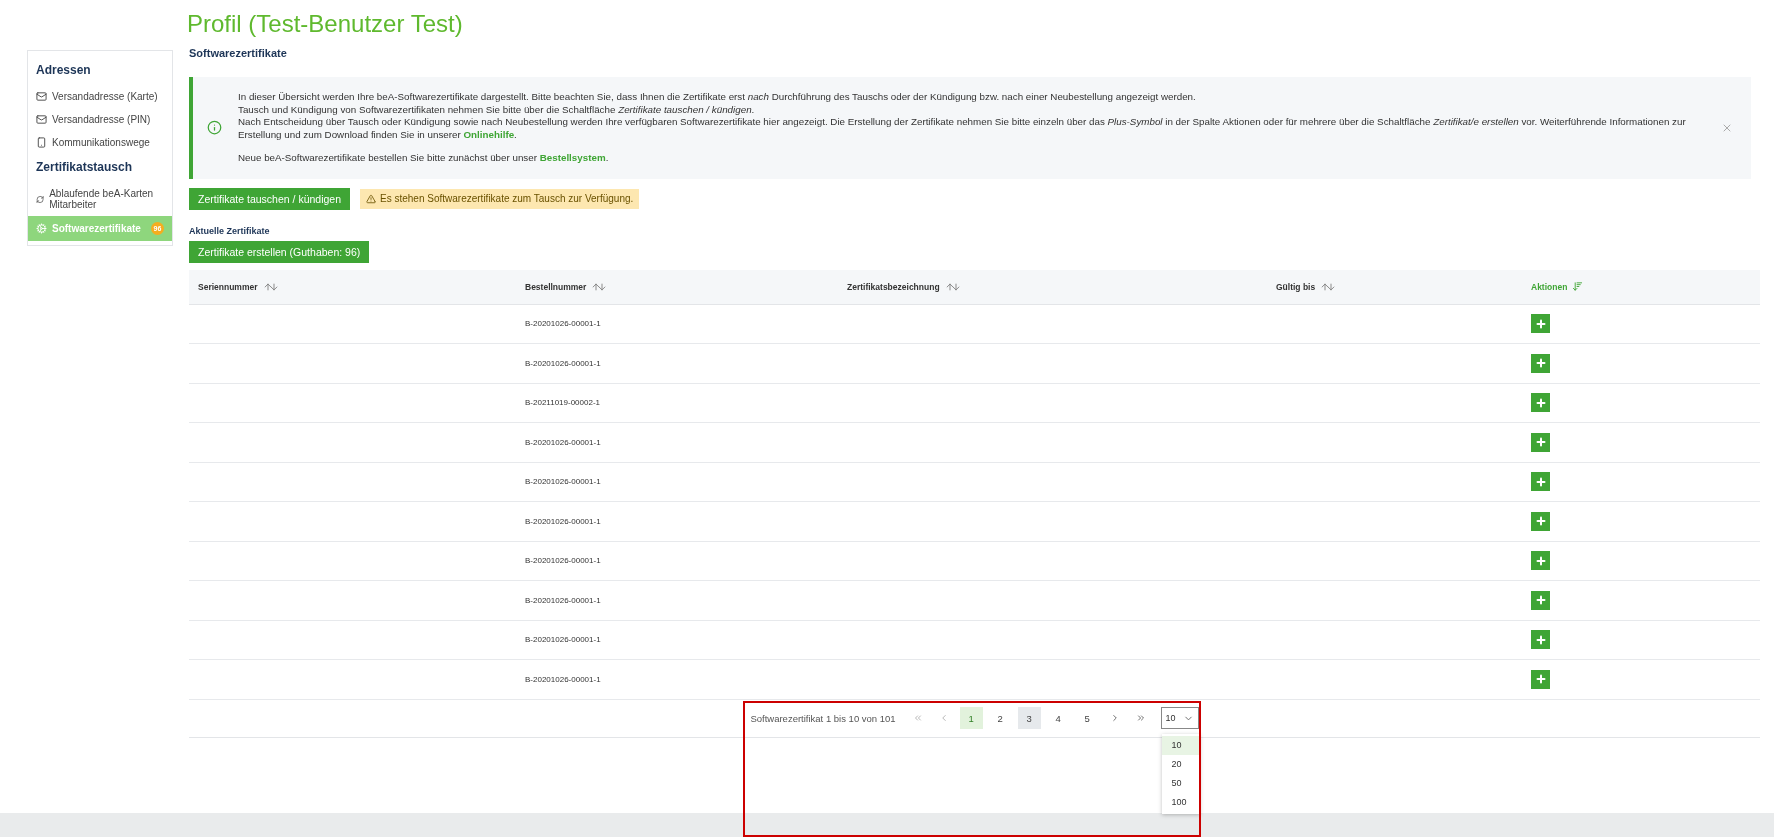  Describe the element at coordinates (1140, 718) in the screenshot. I see `double-chevron-right-icon` at that location.